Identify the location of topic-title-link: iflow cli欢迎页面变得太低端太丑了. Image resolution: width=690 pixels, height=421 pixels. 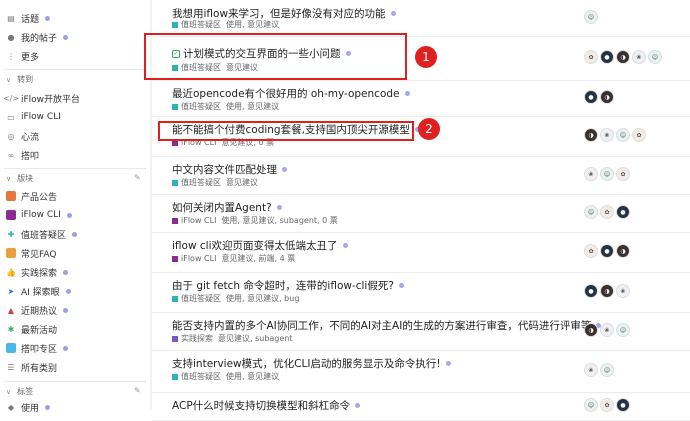
(260, 245).